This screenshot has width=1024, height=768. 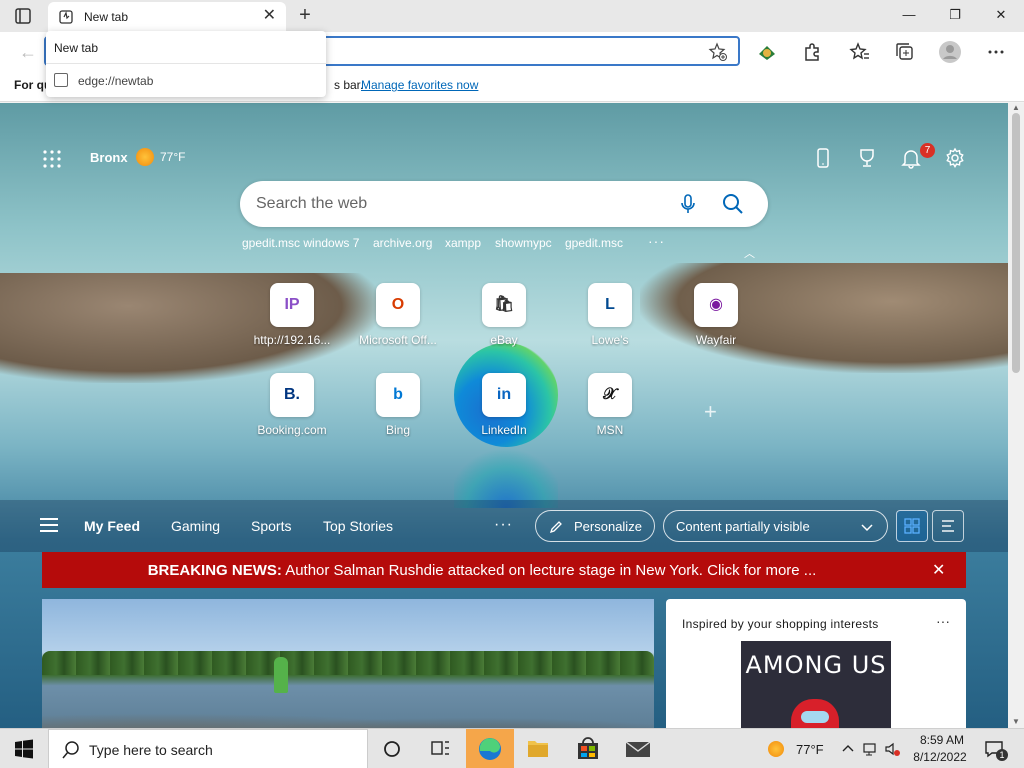 What do you see at coordinates (816, 684) in the screenshot?
I see `product-image: AMONG US` at bounding box center [816, 684].